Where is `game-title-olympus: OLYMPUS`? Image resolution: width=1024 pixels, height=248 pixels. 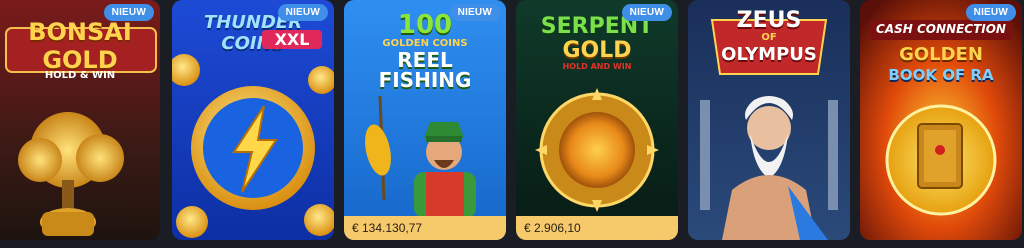 game-title-olympus: OLYMPUS is located at coordinates (769, 54).